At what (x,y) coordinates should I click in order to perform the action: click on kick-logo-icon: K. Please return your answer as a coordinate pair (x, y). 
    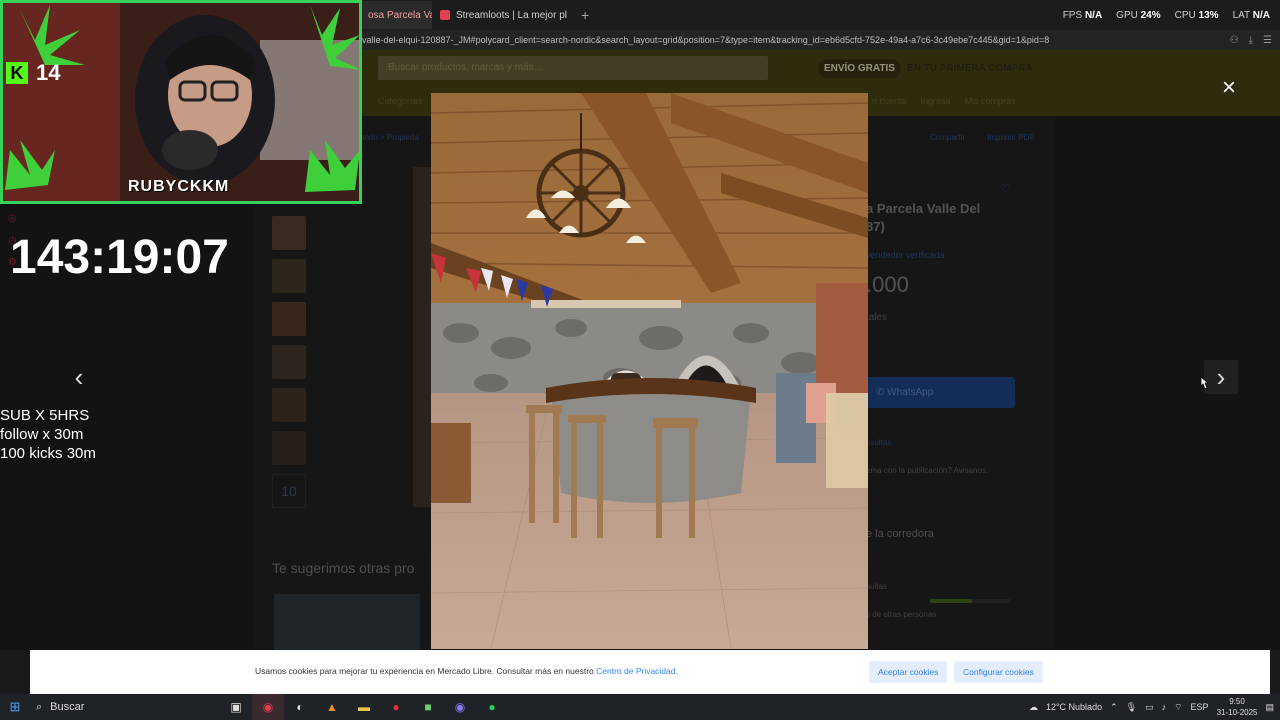
    Looking at the image, I should click on (17, 73).